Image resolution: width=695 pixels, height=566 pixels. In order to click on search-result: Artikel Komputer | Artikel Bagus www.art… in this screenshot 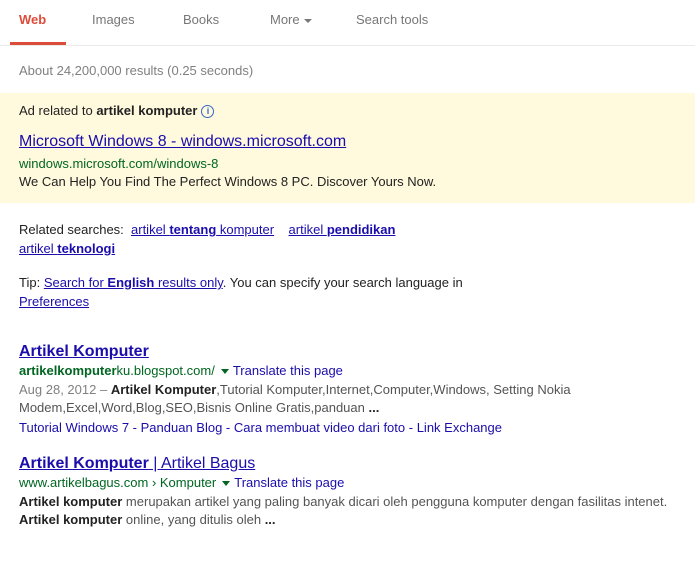, I will do `click(351, 492)`.